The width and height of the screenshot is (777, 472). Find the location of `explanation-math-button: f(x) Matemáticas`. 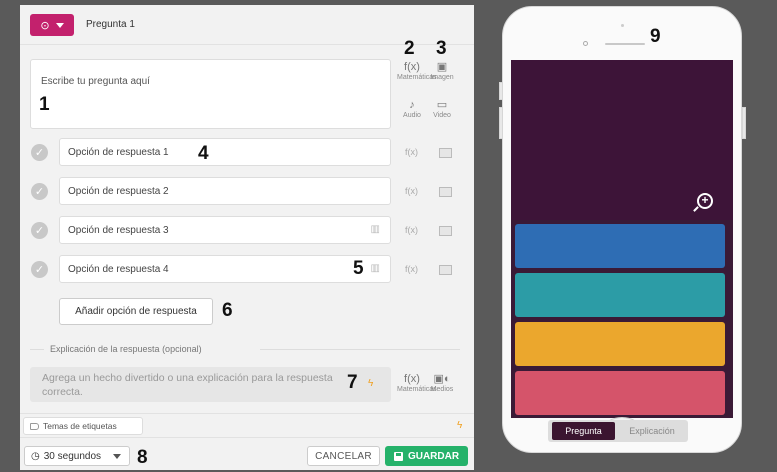

explanation-math-button: f(x) Matemáticas is located at coordinates (417, 383).